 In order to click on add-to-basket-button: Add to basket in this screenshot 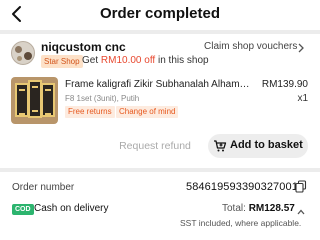, I will do `click(258, 146)`.